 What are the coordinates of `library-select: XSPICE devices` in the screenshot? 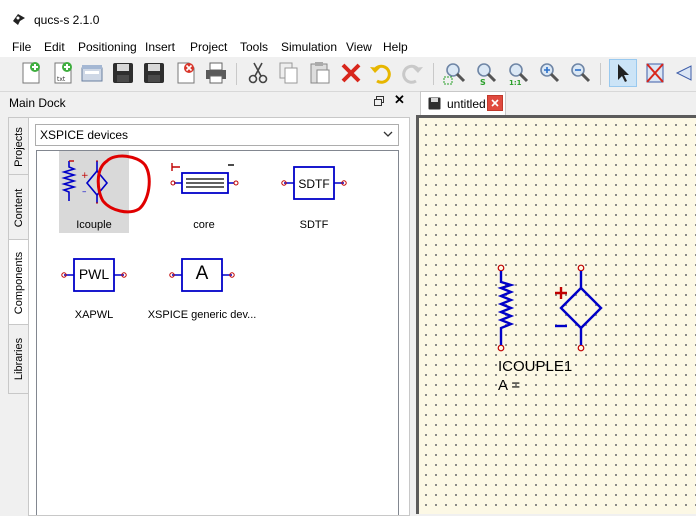 It's located at (217, 135).